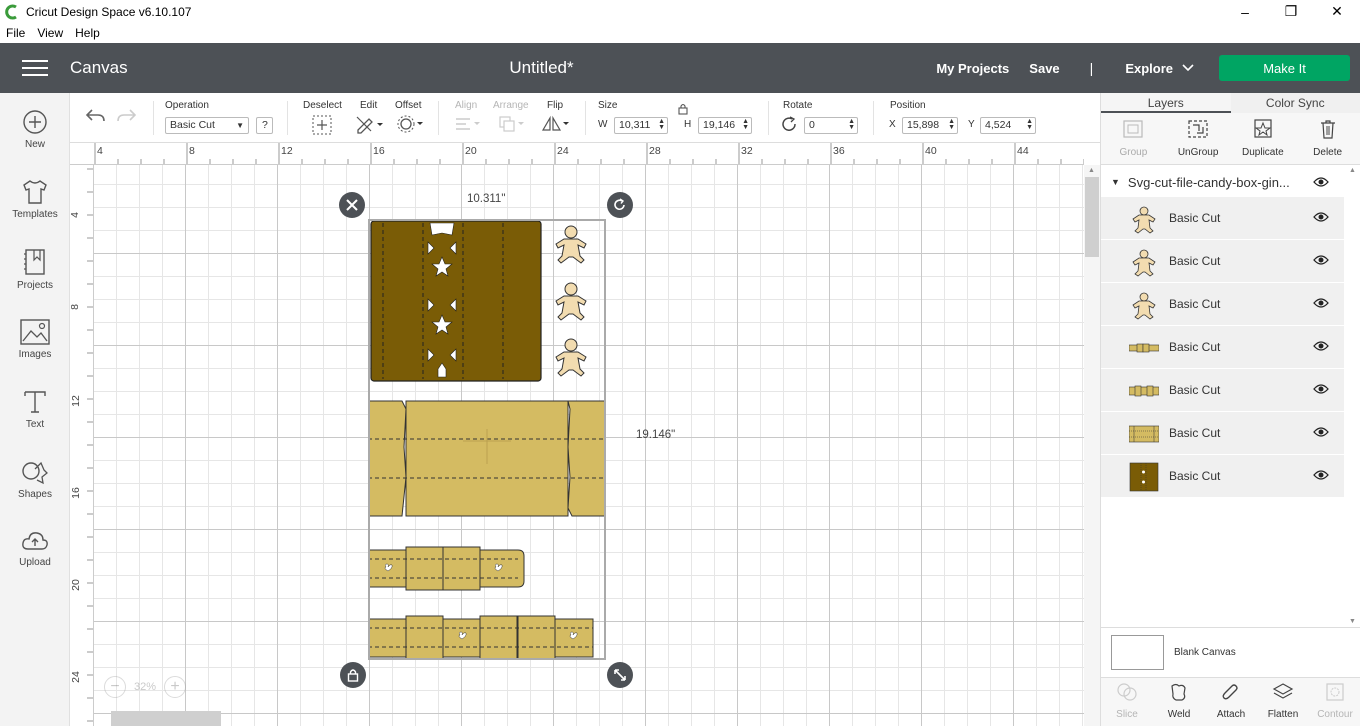 The height and width of the screenshot is (726, 1360). What do you see at coordinates (1144, 434) in the screenshot?
I see `box-thumbnail` at bounding box center [1144, 434].